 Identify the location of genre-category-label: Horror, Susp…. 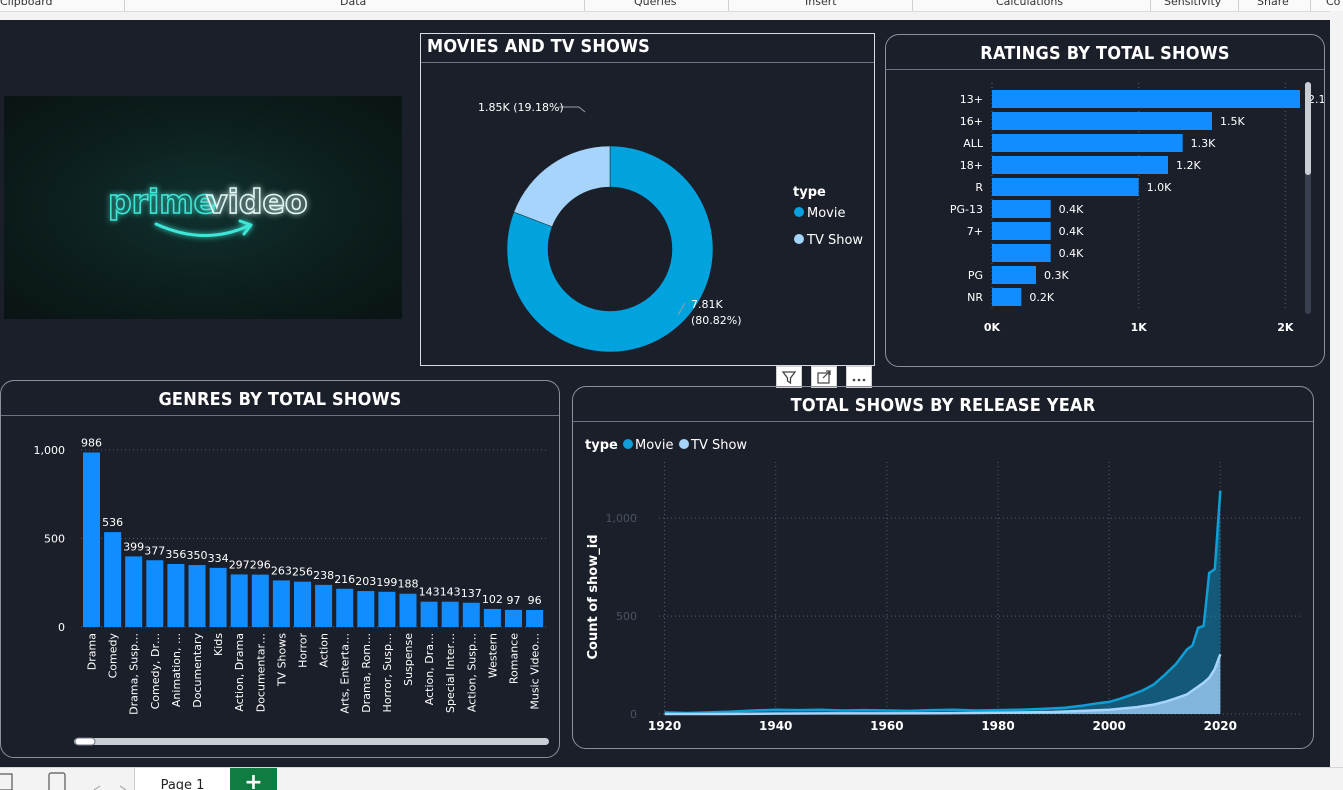
(387, 673).